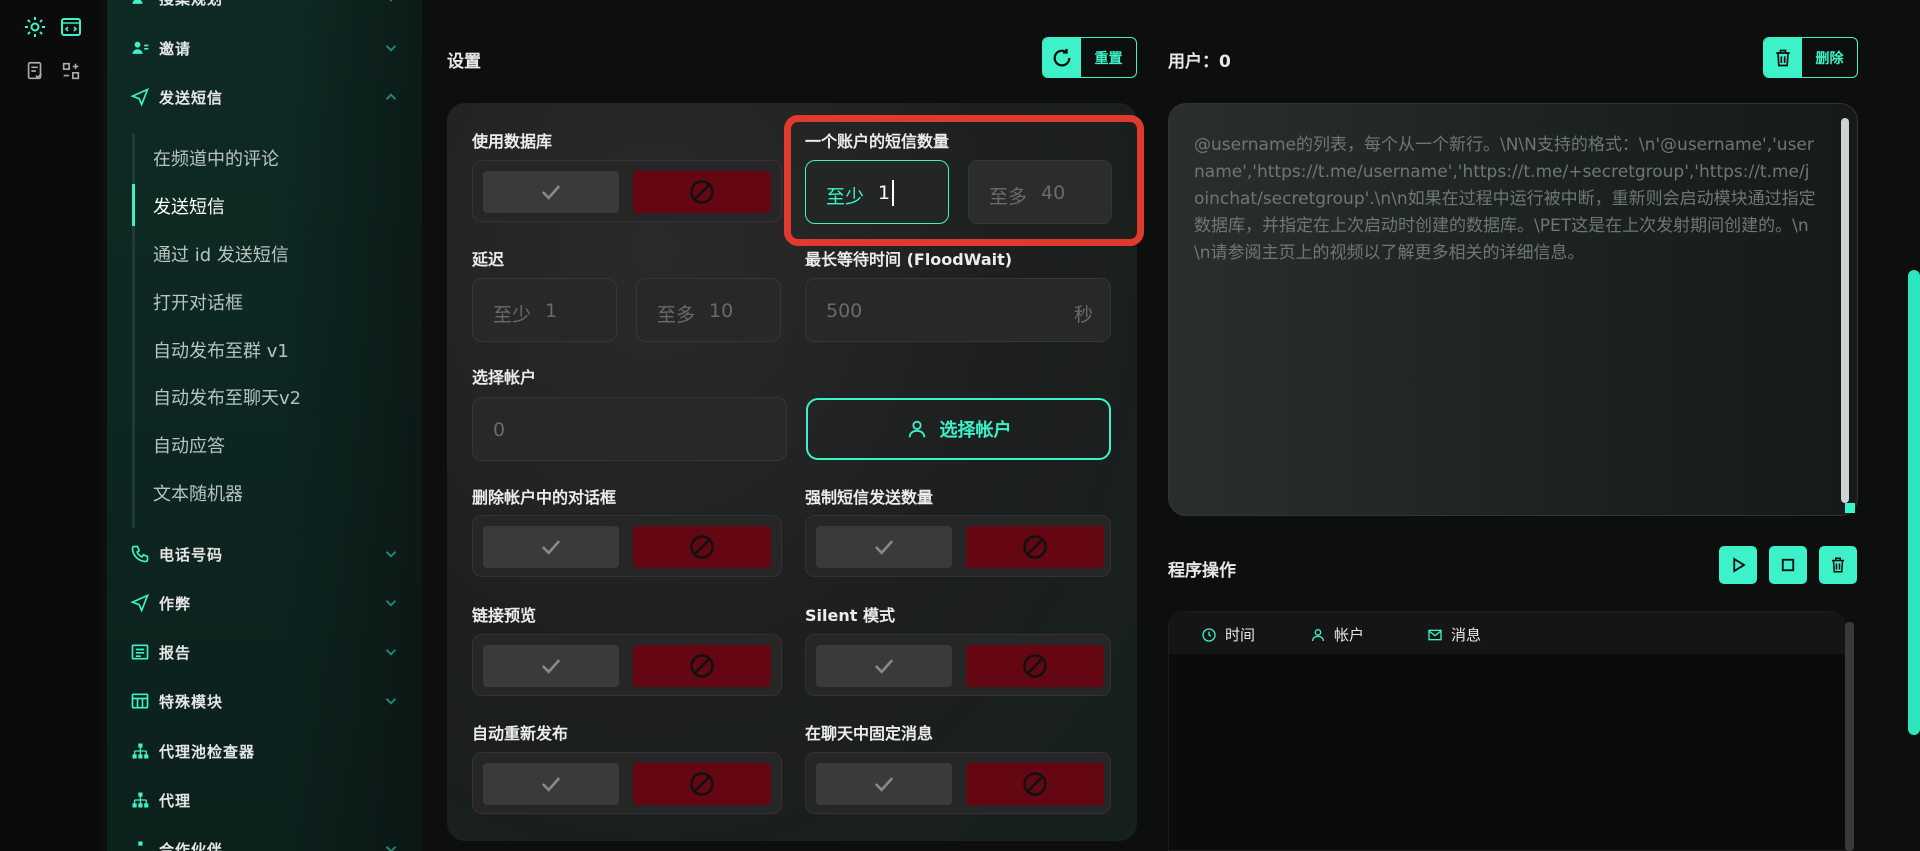 Image resolution: width=1920 pixels, height=851 pixels. I want to click on use-db-label: 使用数据库, so click(512, 141).